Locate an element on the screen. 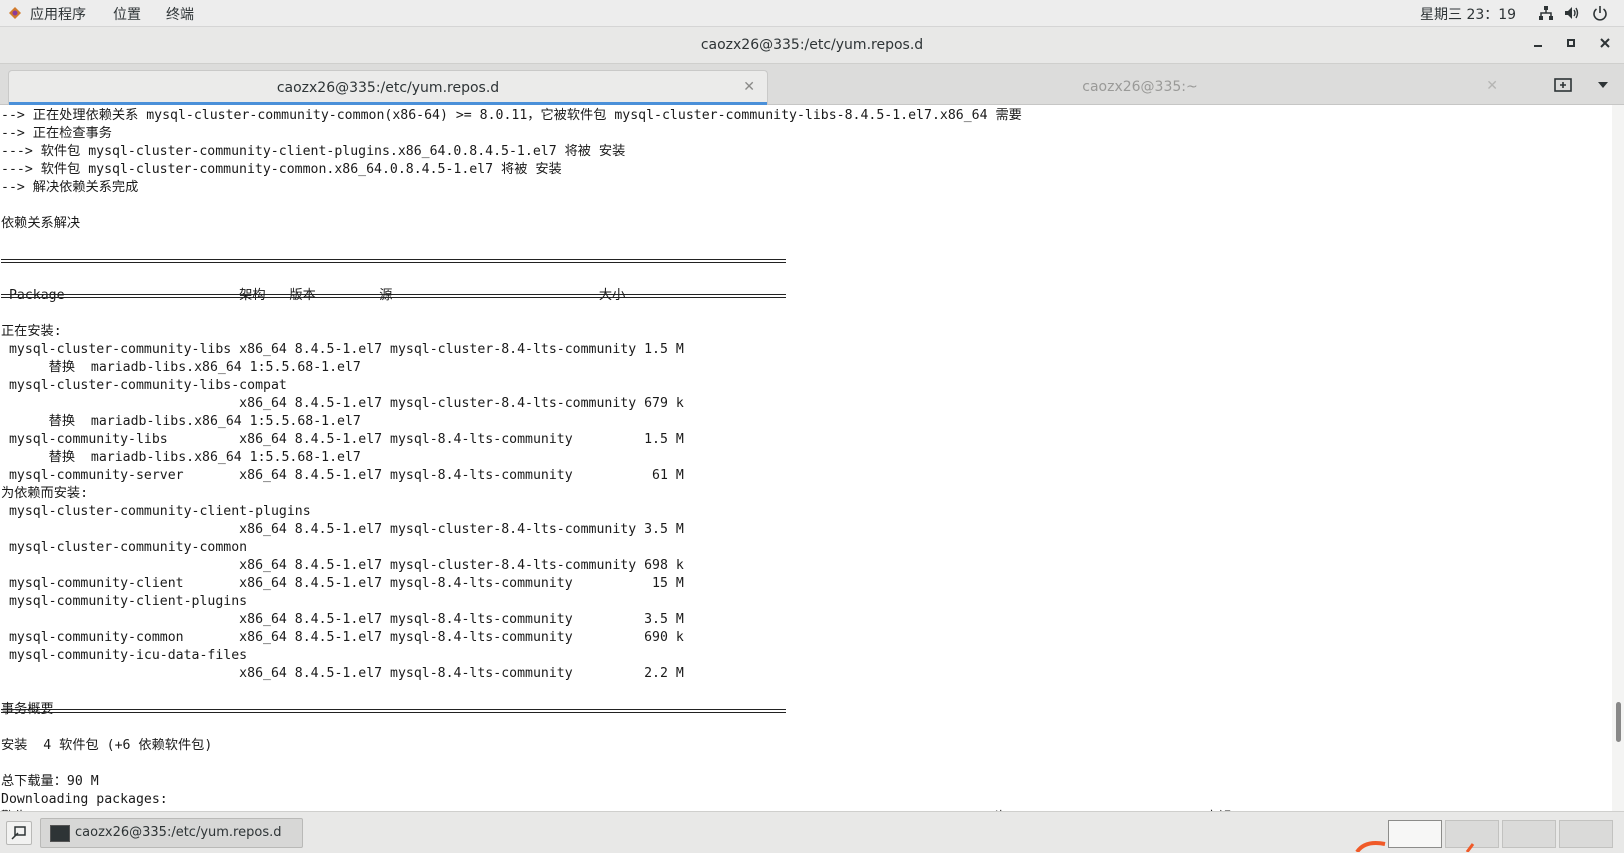  scrollbar-thumb is located at coordinates (1618, 722).